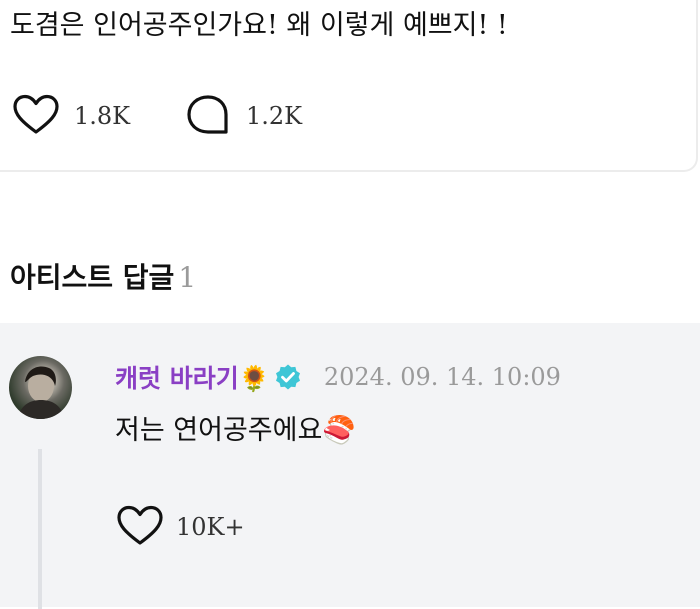 The image size is (700, 609). I want to click on reply-like-stat: 10K+, so click(180, 527).